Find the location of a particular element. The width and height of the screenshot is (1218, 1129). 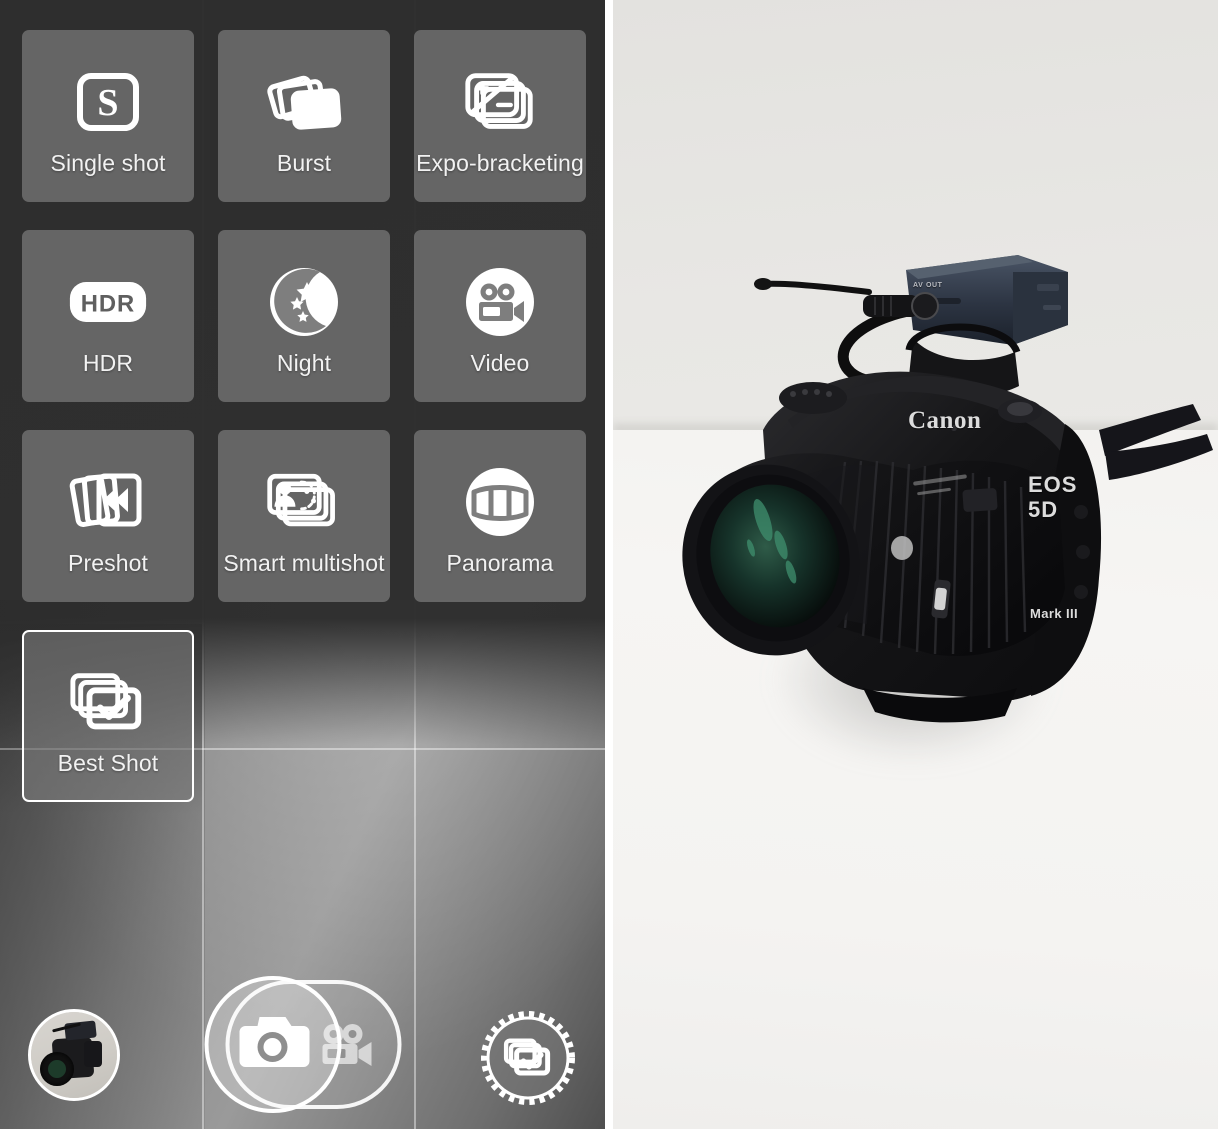

photo-camera-icon is located at coordinates (273, 1044).